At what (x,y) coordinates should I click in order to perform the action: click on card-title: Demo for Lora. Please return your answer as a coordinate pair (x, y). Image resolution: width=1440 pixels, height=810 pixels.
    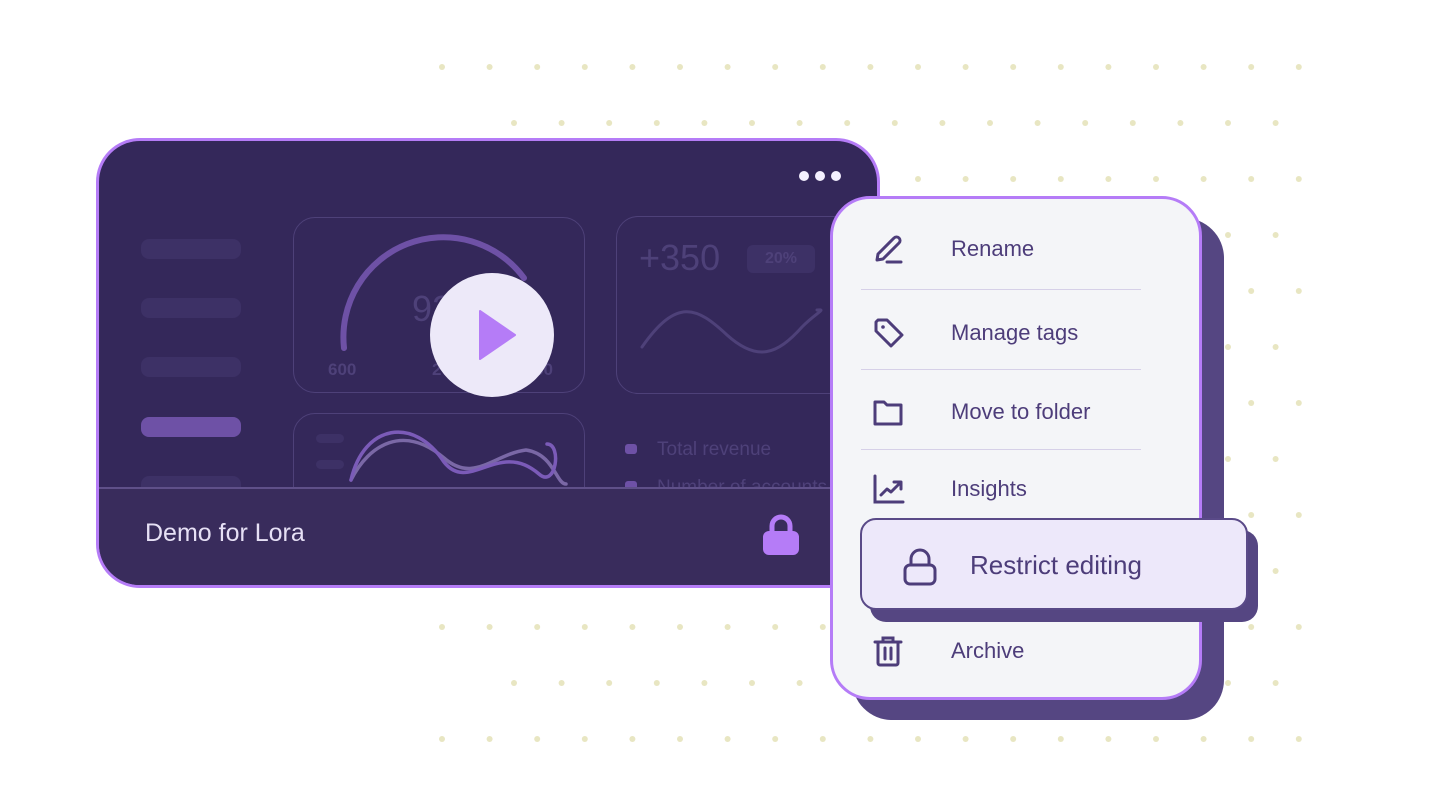
    Looking at the image, I should click on (225, 533).